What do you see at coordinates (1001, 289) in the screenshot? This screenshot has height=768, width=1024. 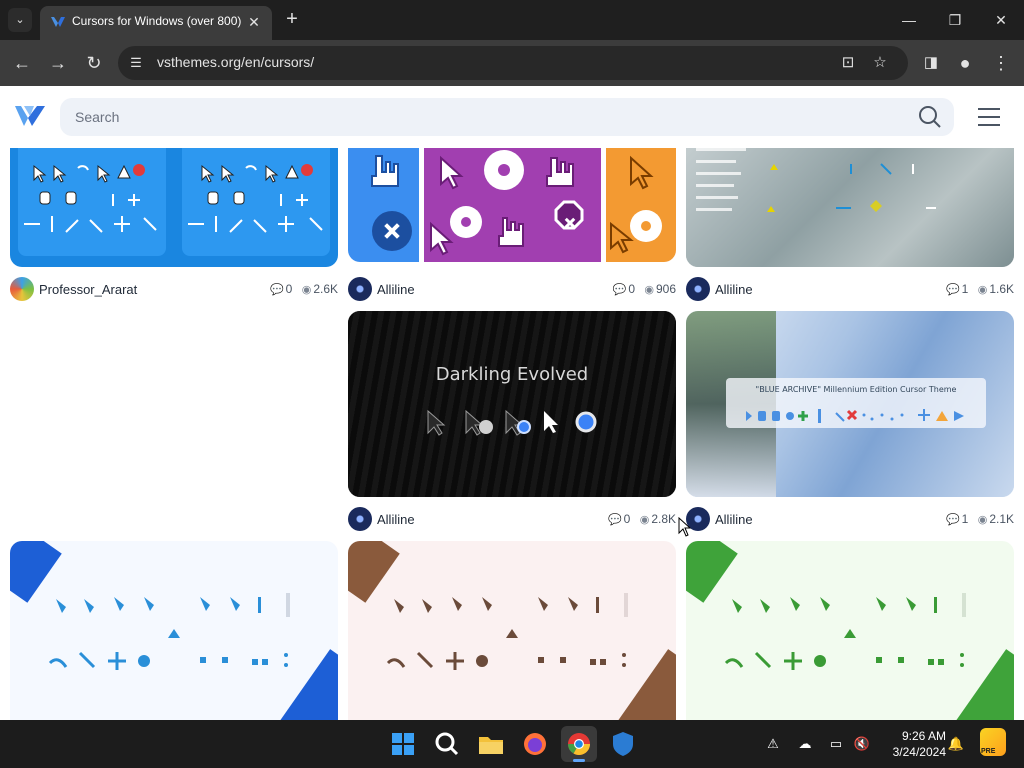 I see `view-count: 1.6K` at bounding box center [1001, 289].